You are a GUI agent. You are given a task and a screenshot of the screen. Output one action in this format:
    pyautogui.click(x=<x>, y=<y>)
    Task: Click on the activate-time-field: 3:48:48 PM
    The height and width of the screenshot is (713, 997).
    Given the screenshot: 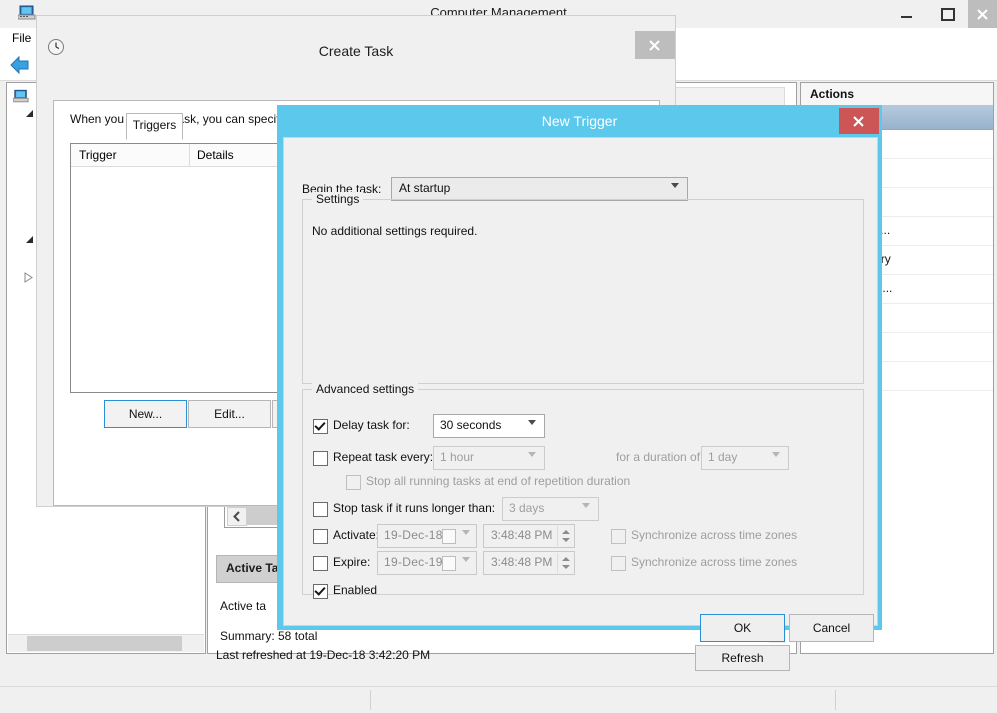 What is the action you would take?
    pyautogui.click(x=529, y=536)
    